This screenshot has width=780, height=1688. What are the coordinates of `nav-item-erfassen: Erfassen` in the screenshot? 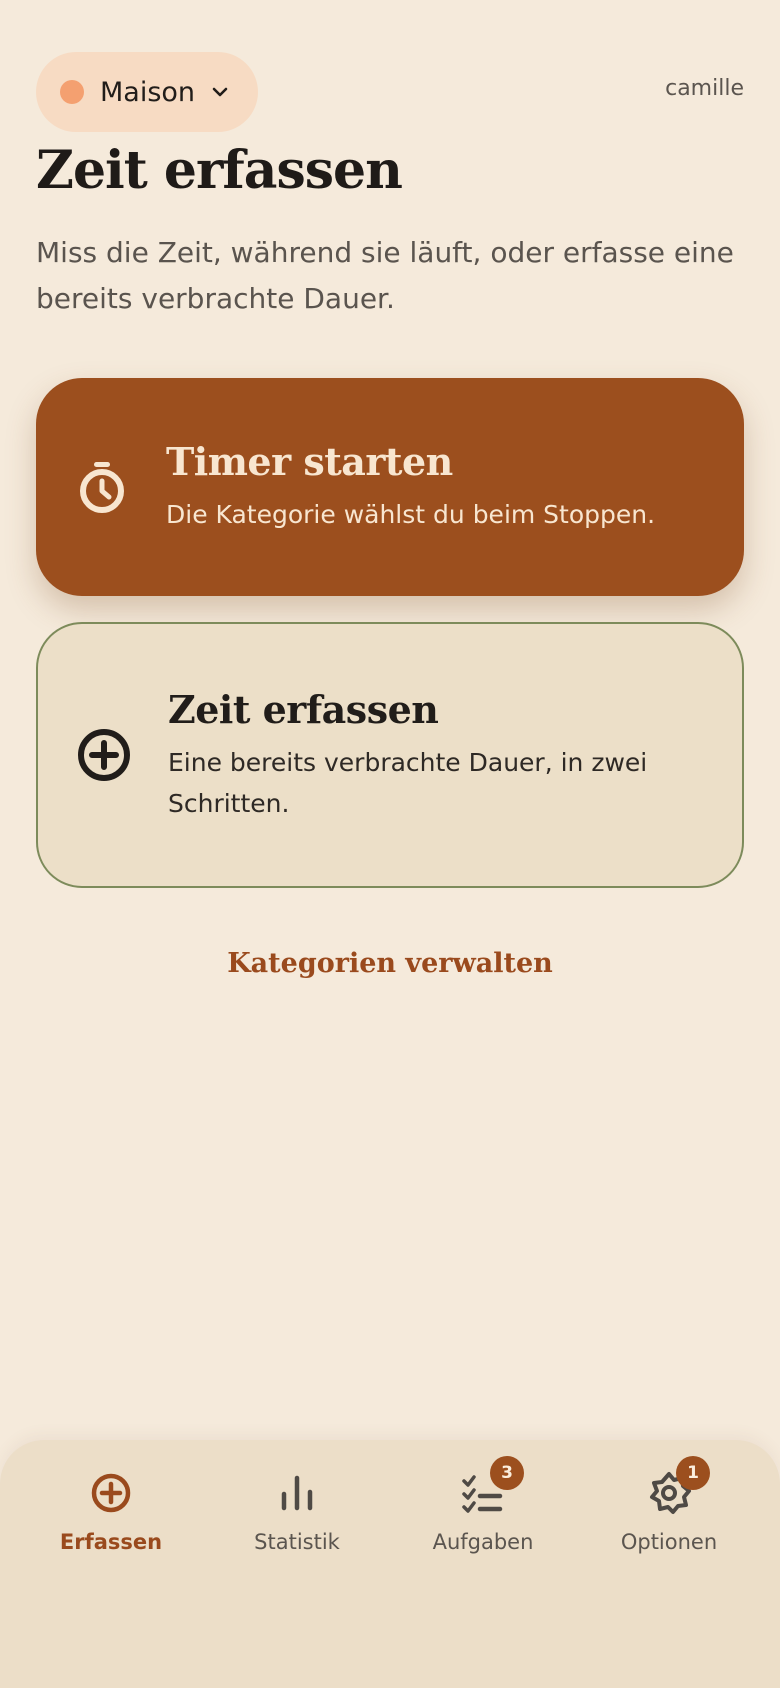 It's located at (111, 1512).